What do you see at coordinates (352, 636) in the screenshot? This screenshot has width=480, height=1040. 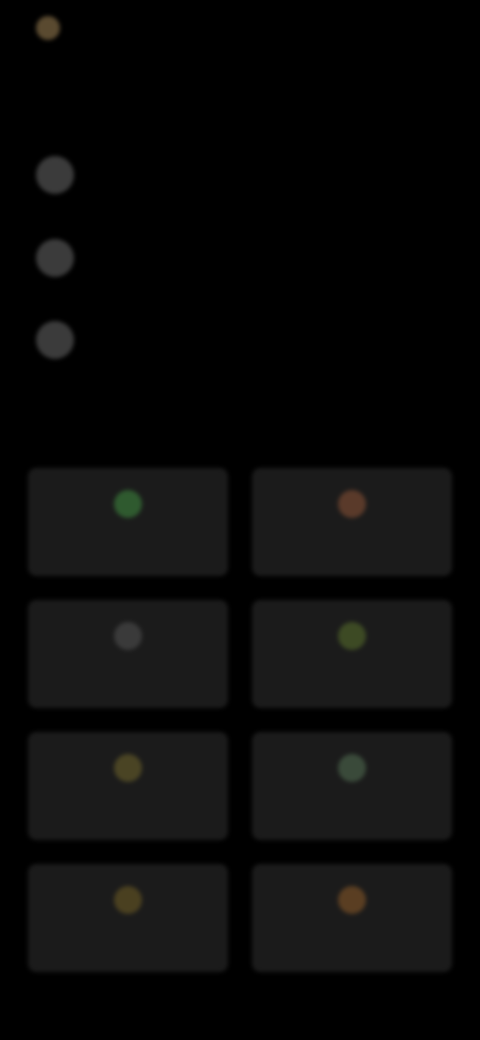 I see `sprout-icon` at bounding box center [352, 636].